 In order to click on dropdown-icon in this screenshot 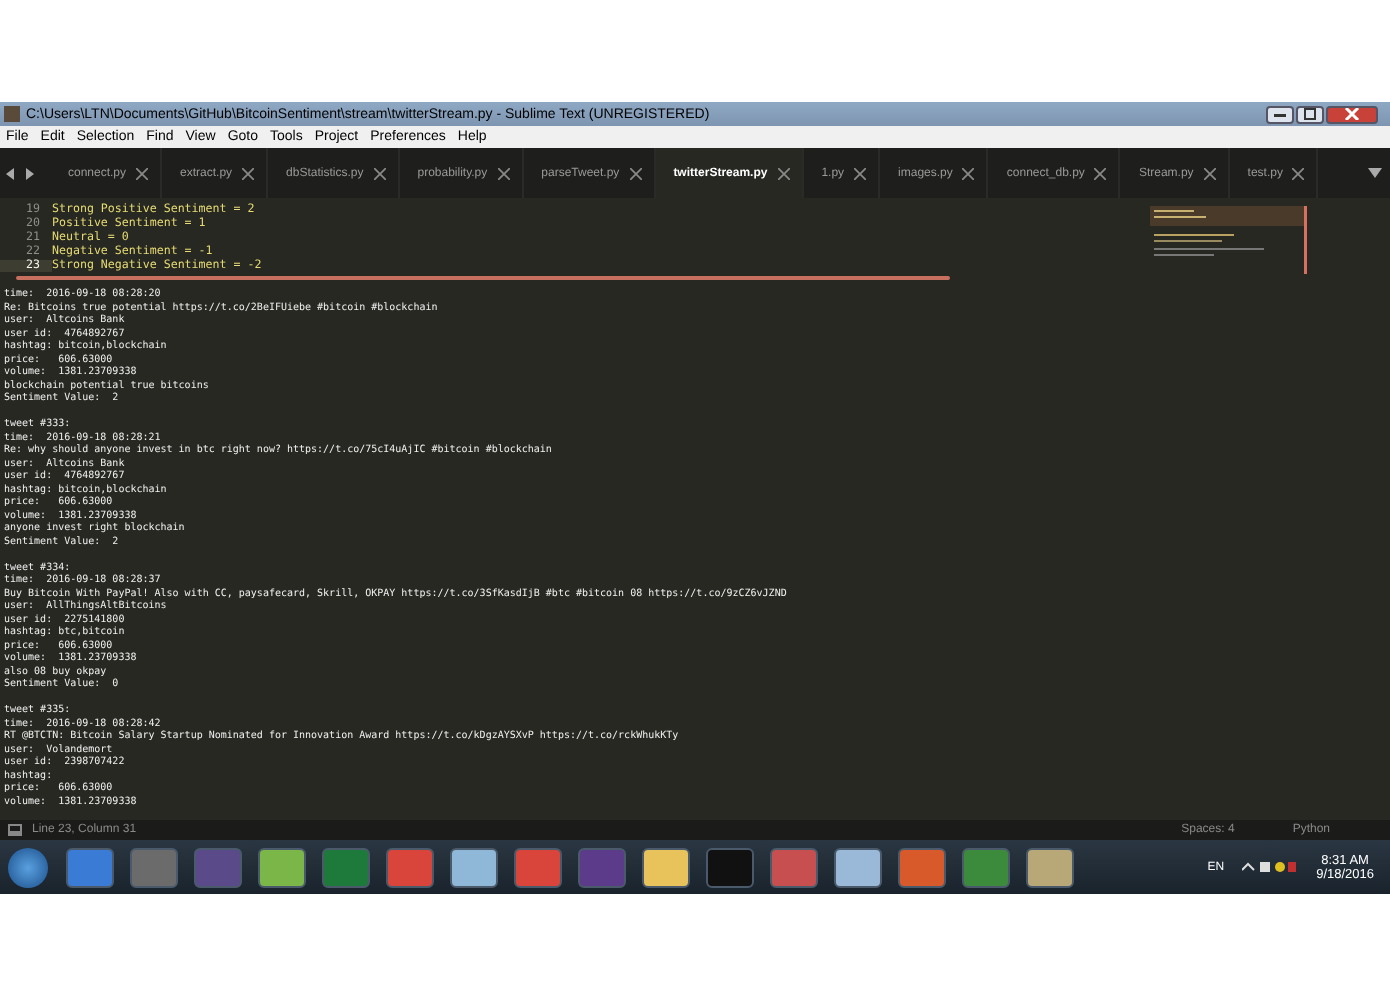, I will do `click(1375, 173)`.